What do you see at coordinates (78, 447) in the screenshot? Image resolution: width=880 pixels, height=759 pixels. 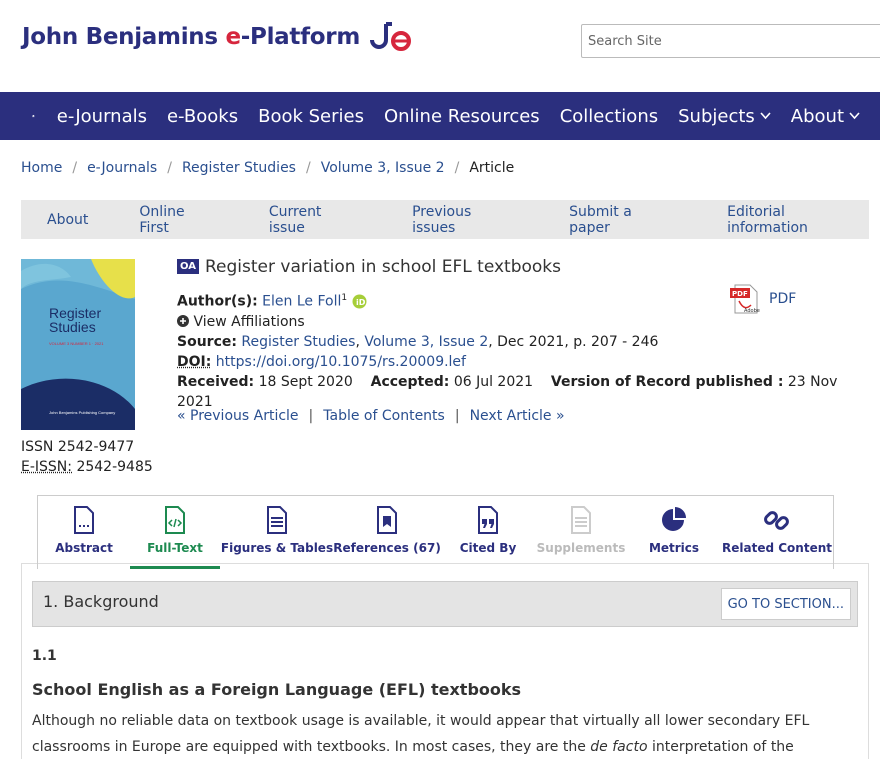 I see `issn-line: ISSN 2542-9477` at bounding box center [78, 447].